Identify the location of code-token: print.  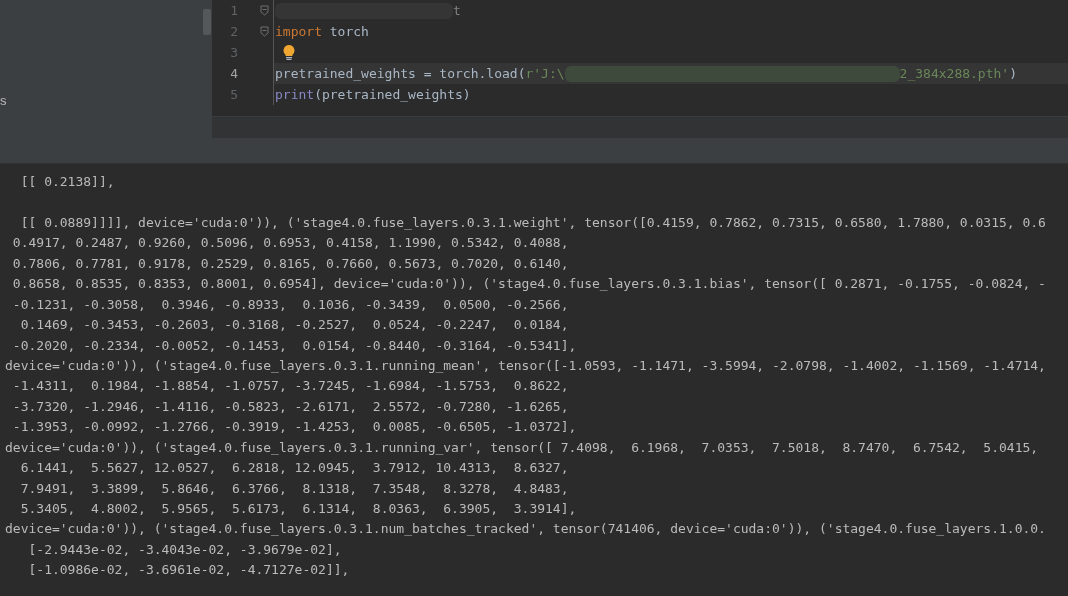
(295, 94).